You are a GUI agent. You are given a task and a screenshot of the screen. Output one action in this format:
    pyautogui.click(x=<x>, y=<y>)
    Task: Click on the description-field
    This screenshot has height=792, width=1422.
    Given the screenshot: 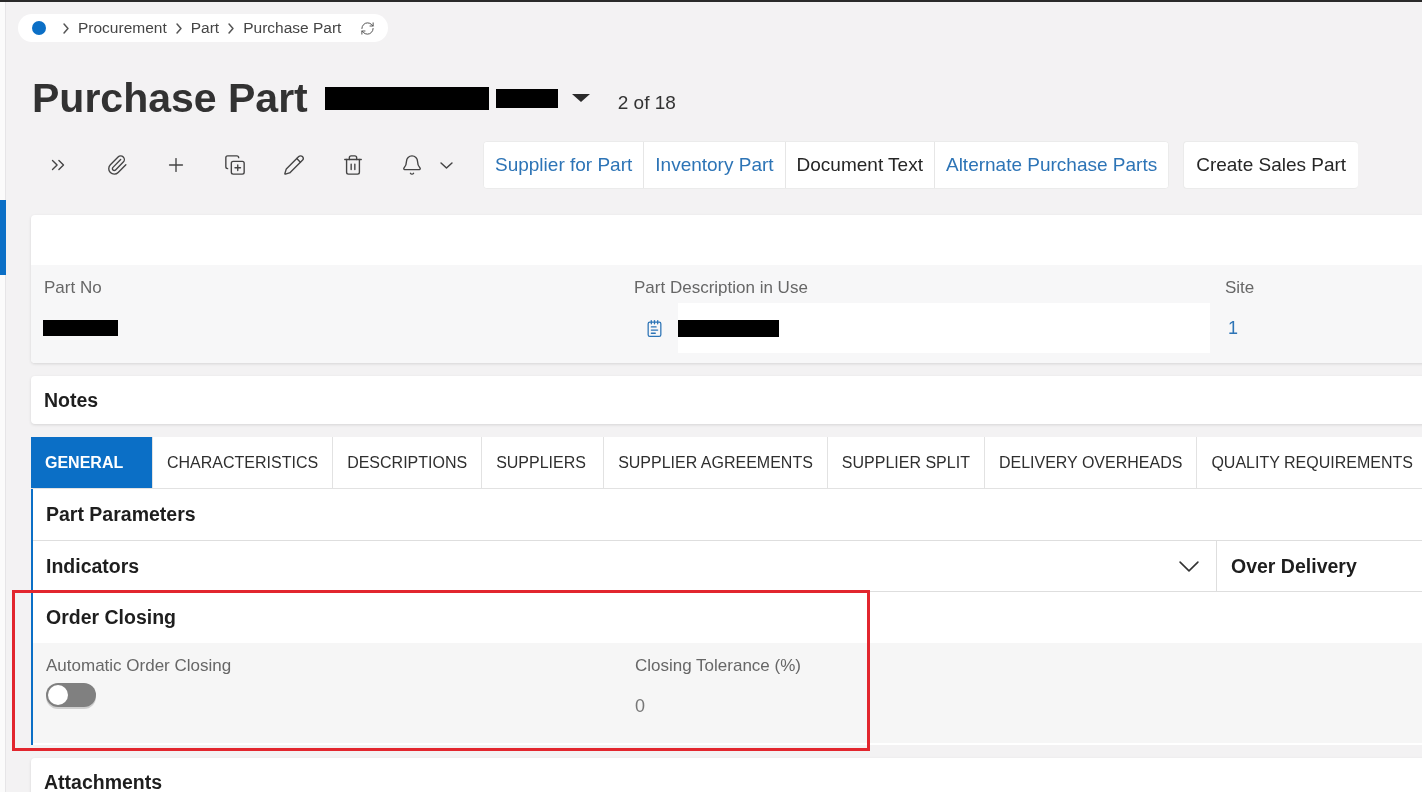 What is the action you would take?
    pyautogui.click(x=944, y=328)
    